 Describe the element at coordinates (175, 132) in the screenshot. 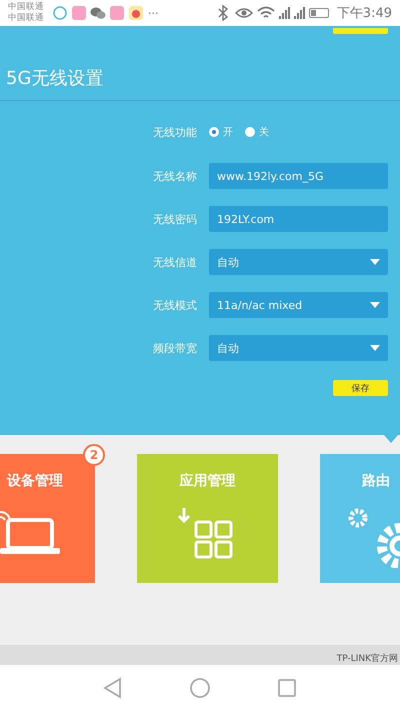

I see `field-label: 无线功能` at that location.